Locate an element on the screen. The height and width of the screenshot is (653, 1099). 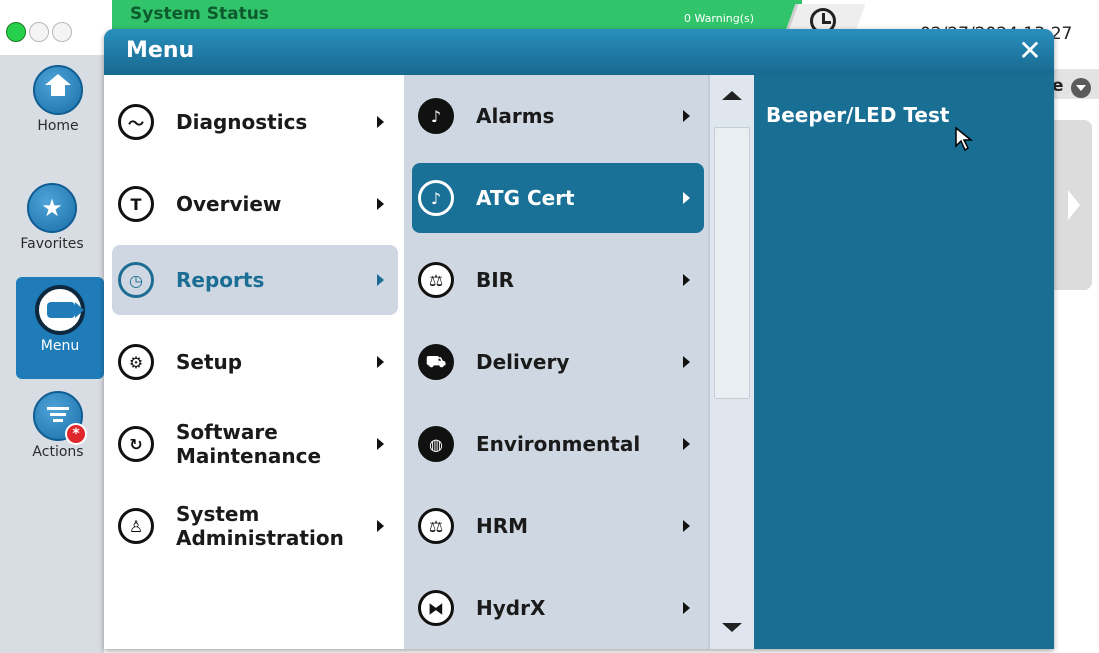
menu-item-label: Diagnostics is located at coordinates (242, 122).